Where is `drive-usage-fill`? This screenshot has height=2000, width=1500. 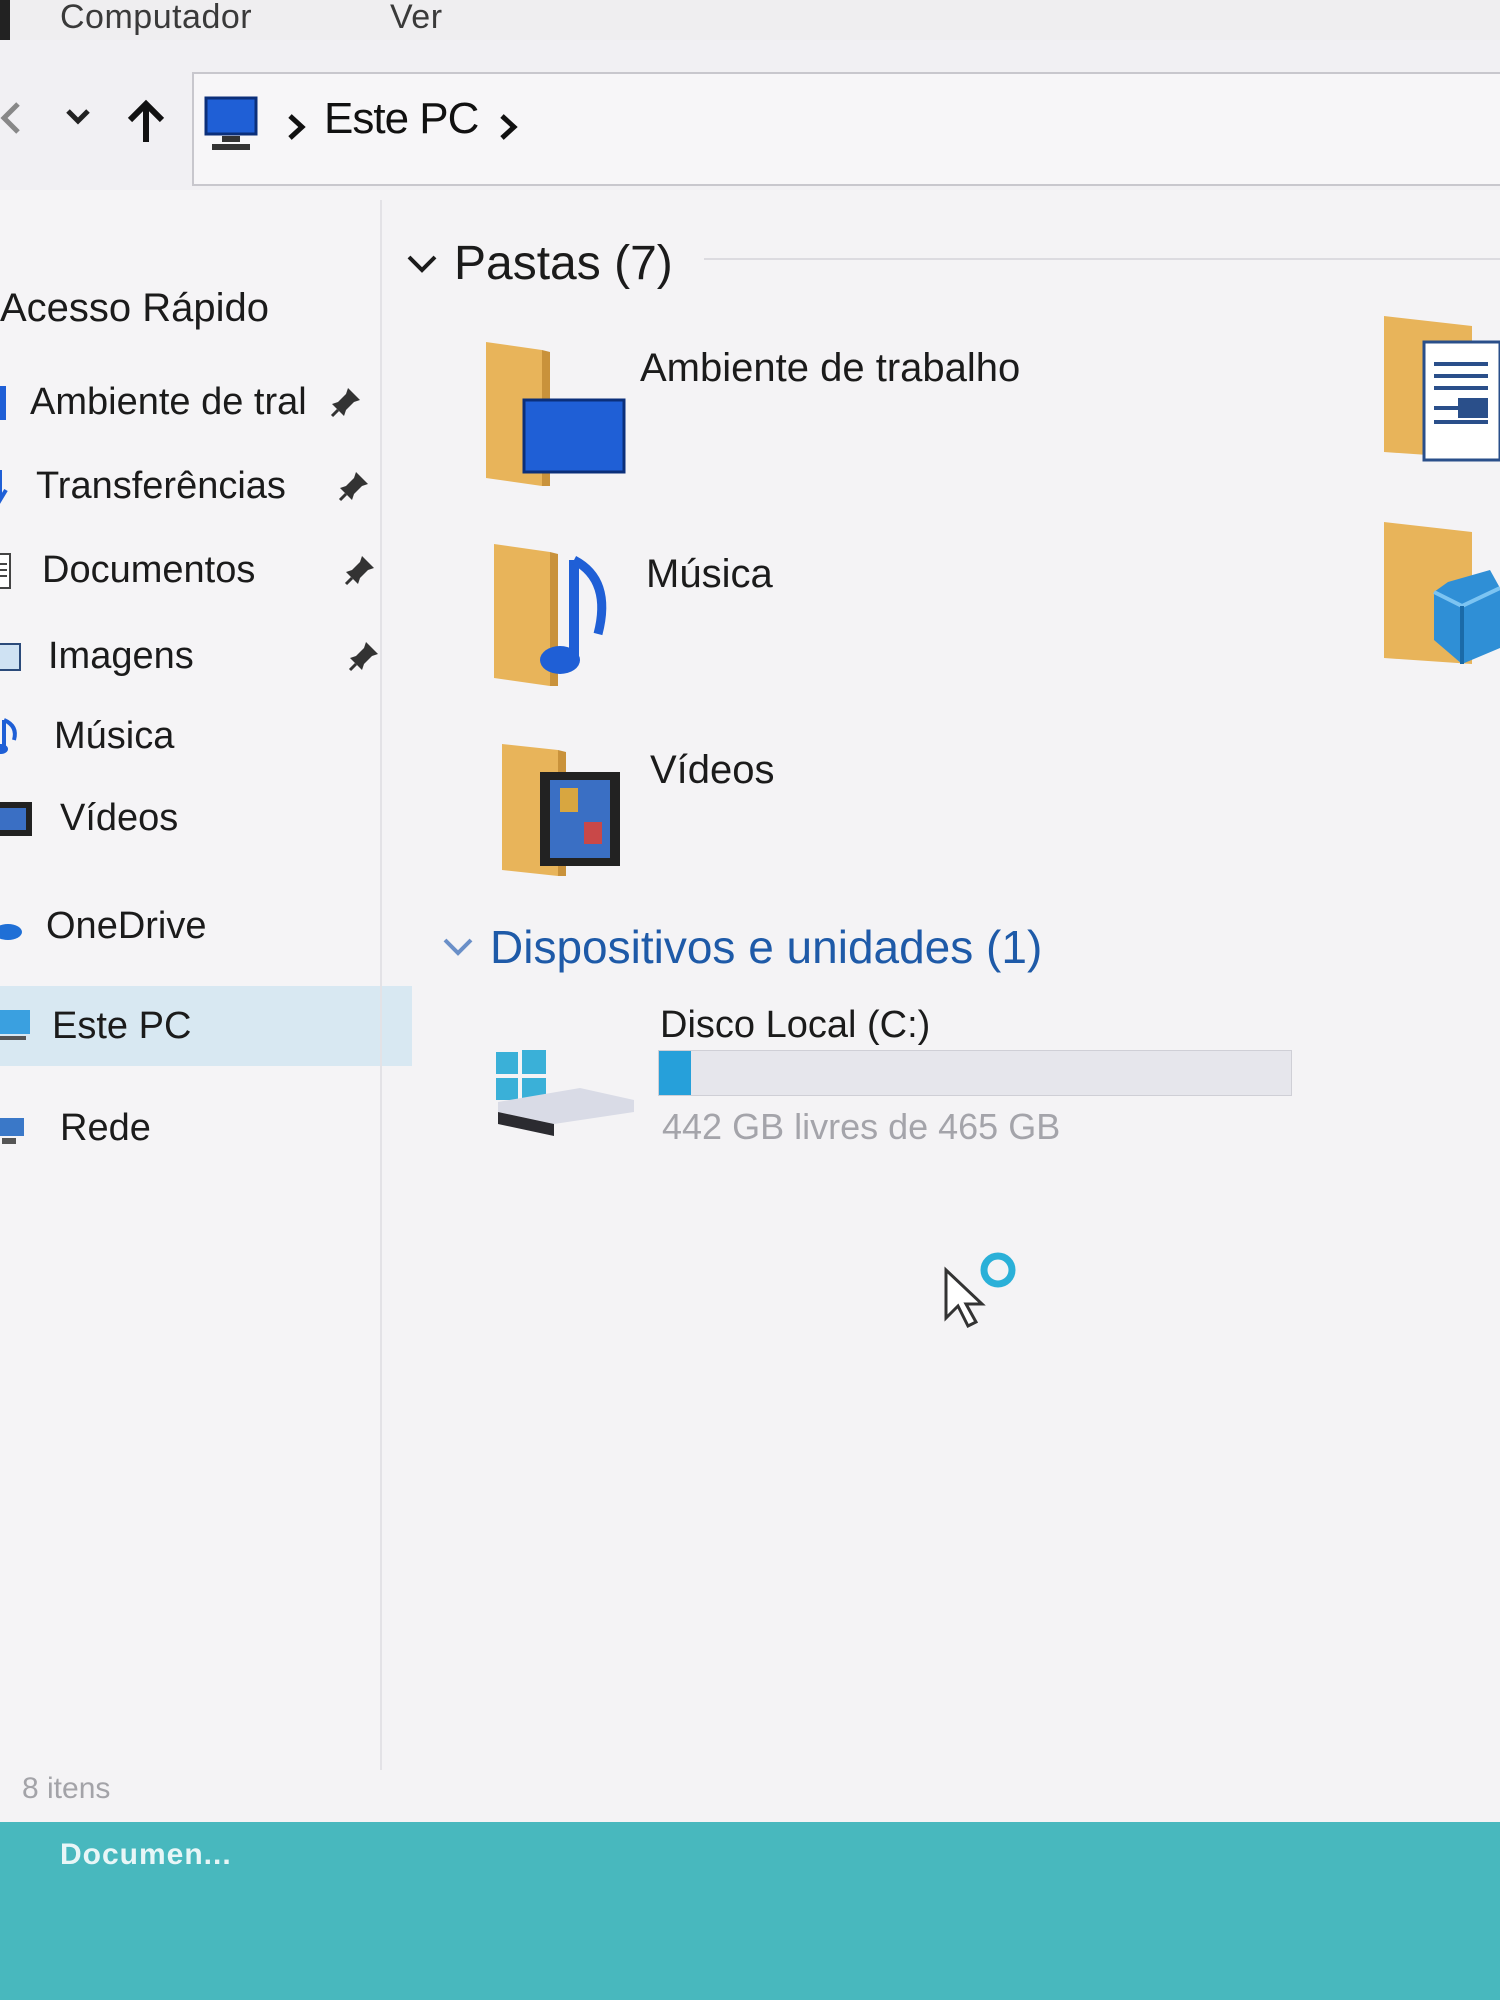
drive-usage-fill is located at coordinates (675, 1073).